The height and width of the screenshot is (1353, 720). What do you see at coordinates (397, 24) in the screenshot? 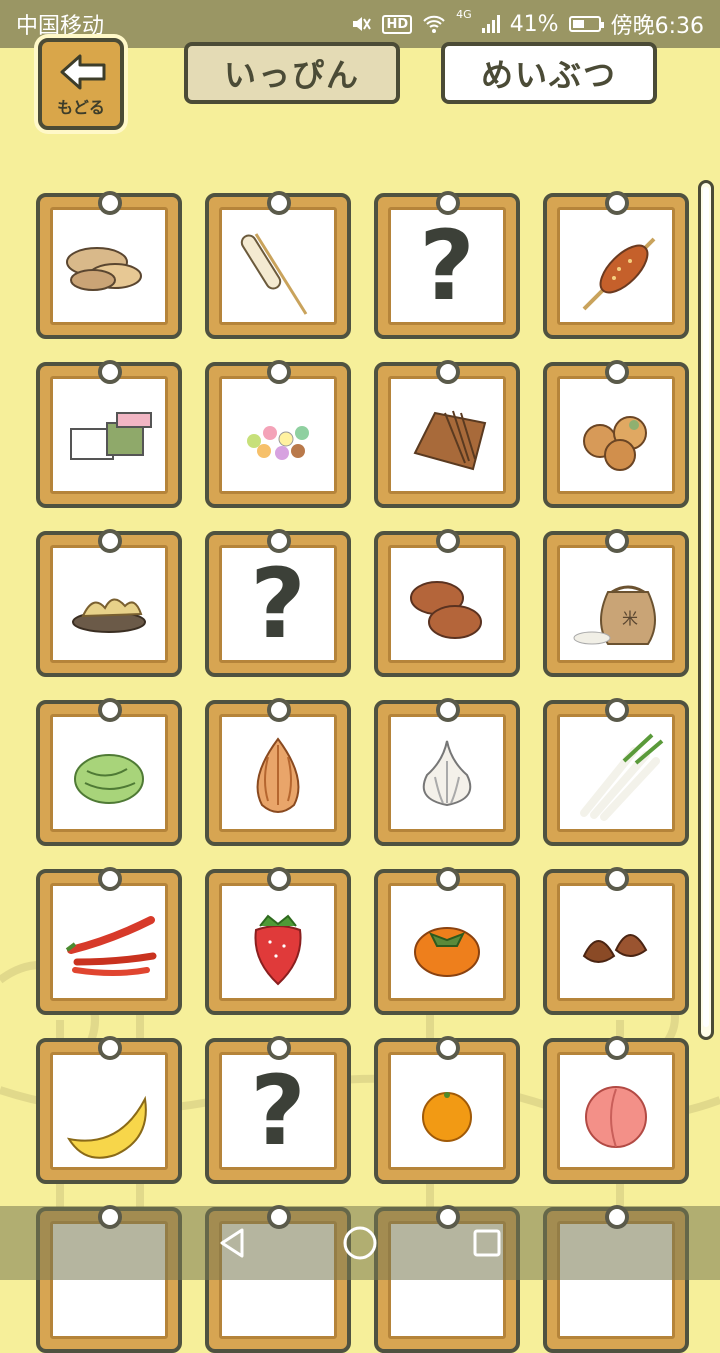
I see `hd-icon: HD` at bounding box center [397, 24].